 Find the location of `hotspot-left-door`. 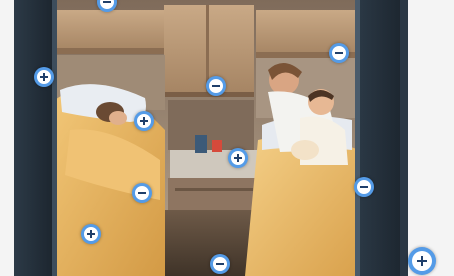

hotspot-left-door is located at coordinates (44, 77).